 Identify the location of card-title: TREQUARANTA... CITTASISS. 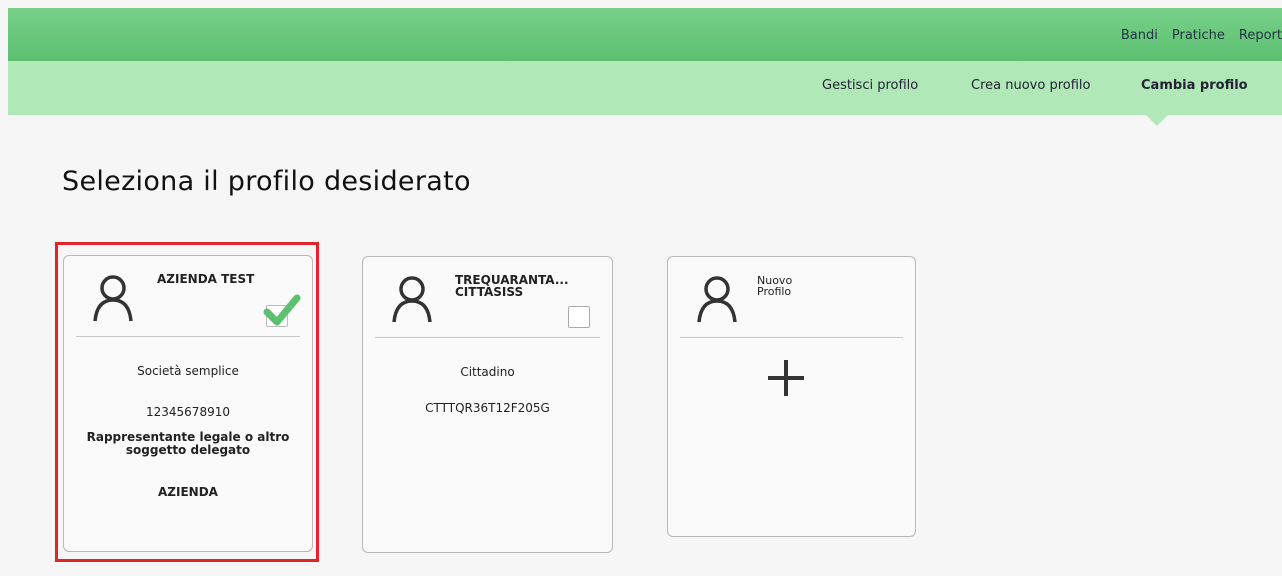
(512, 286).